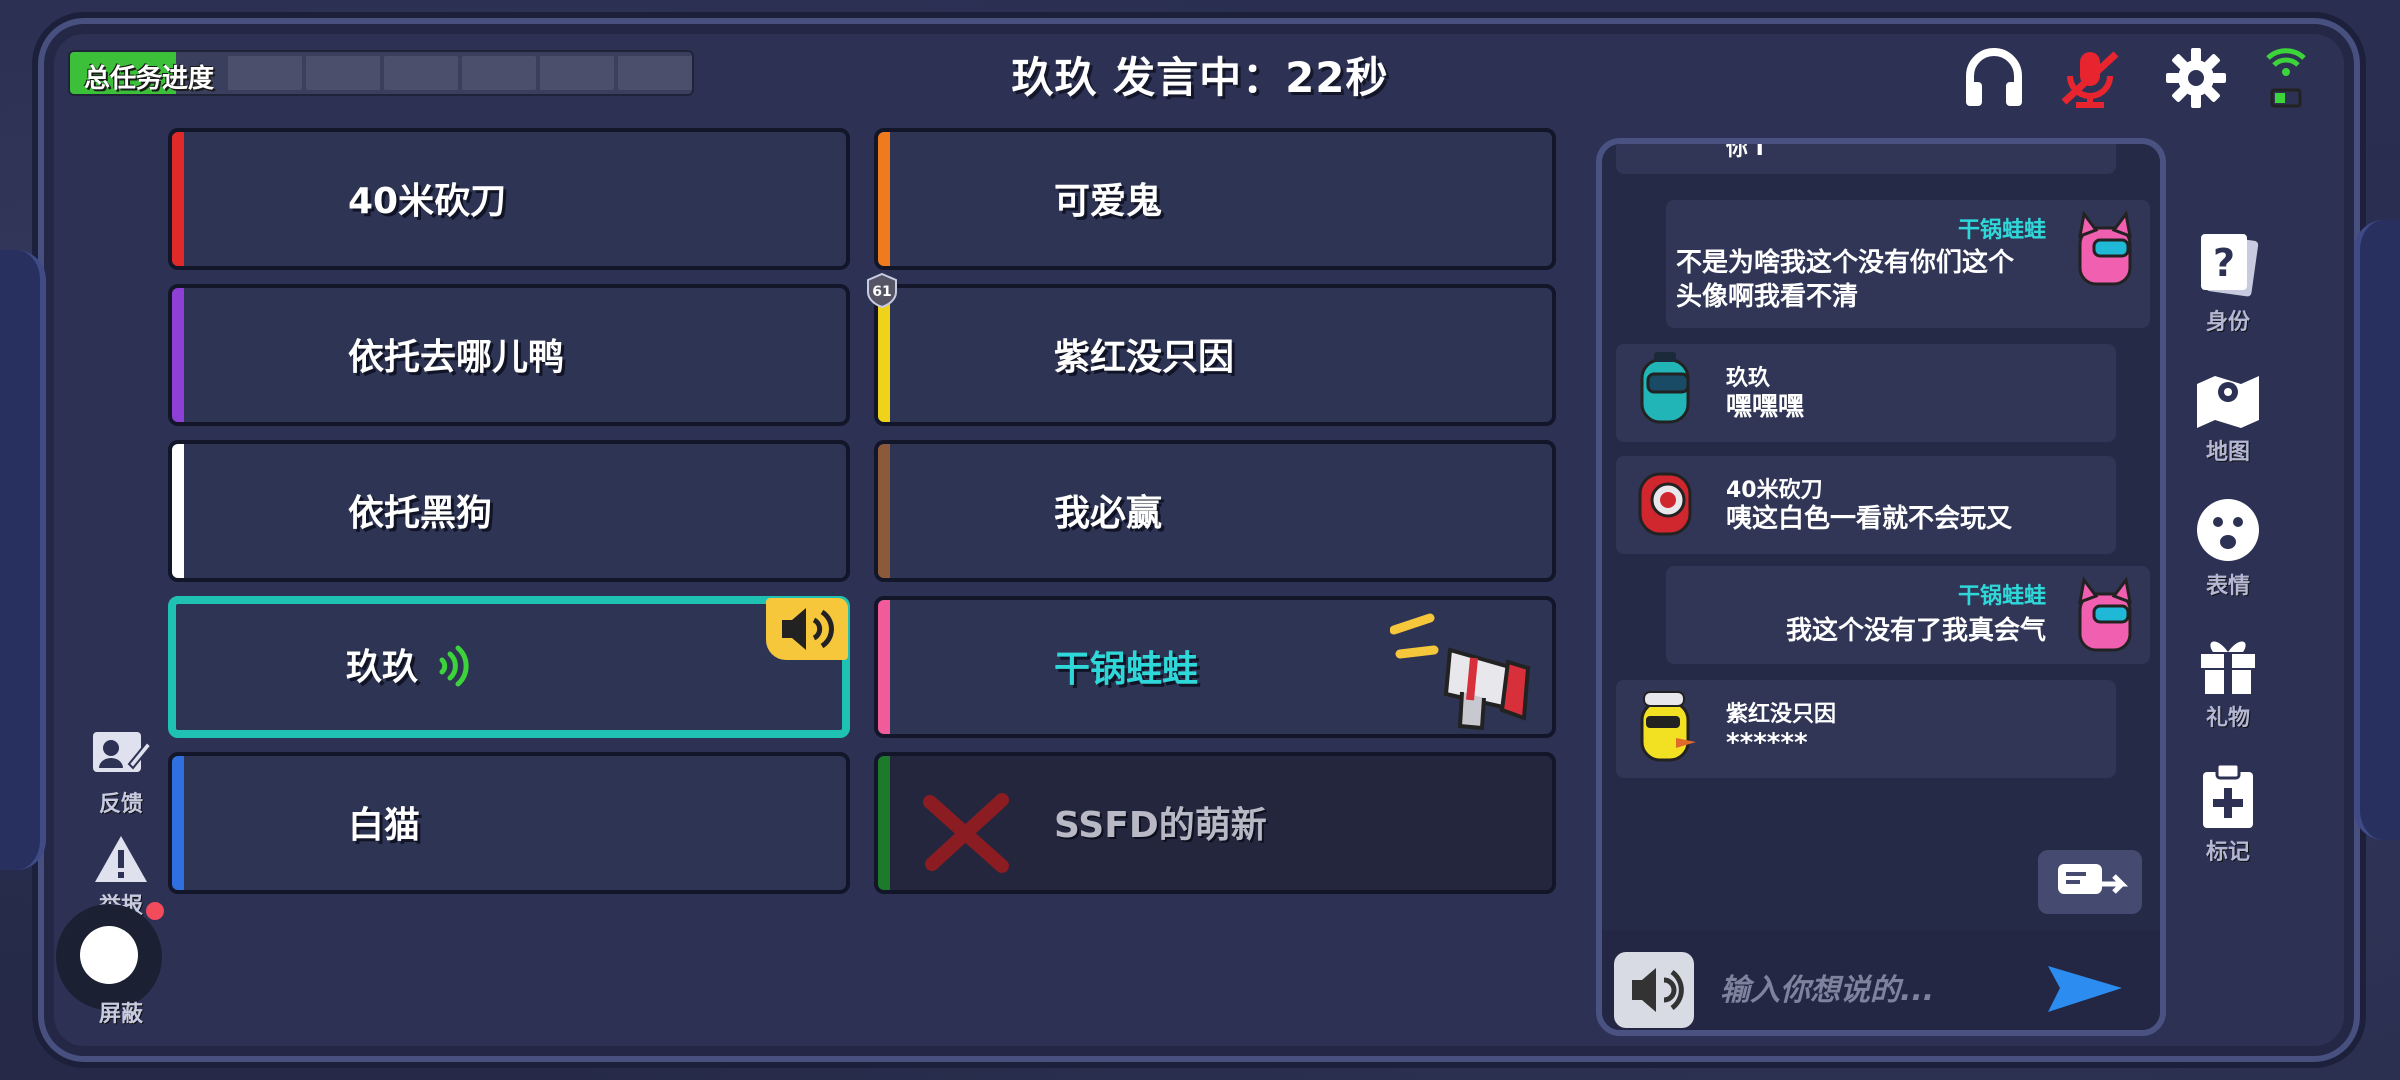 The image size is (2400, 1080). What do you see at coordinates (1126, 669) in the screenshot?
I see `player-name: 干锅蛙蛙` at bounding box center [1126, 669].